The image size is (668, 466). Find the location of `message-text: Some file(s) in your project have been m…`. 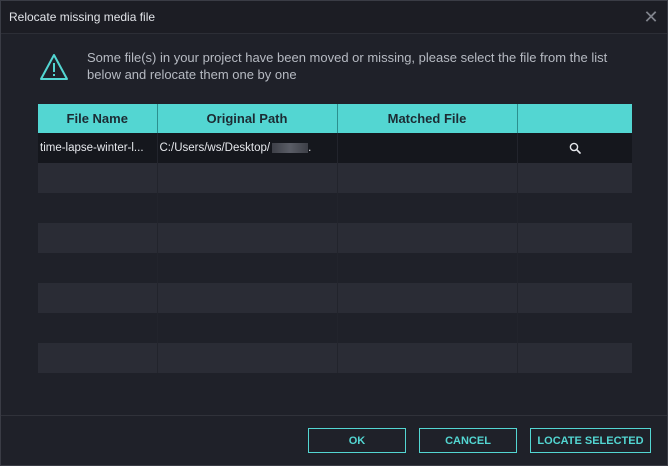

message-text: Some file(s) in your project have been m… is located at coordinates (347, 66).